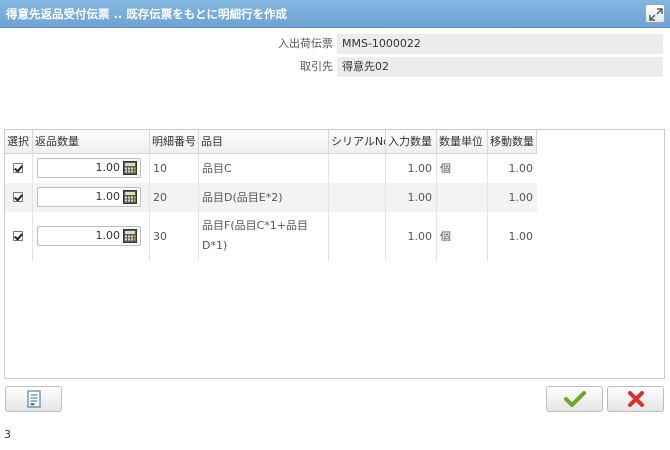  Describe the element at coordinates (316, 66) in the screenshot. I see `partner-label: 取引先` at that location.